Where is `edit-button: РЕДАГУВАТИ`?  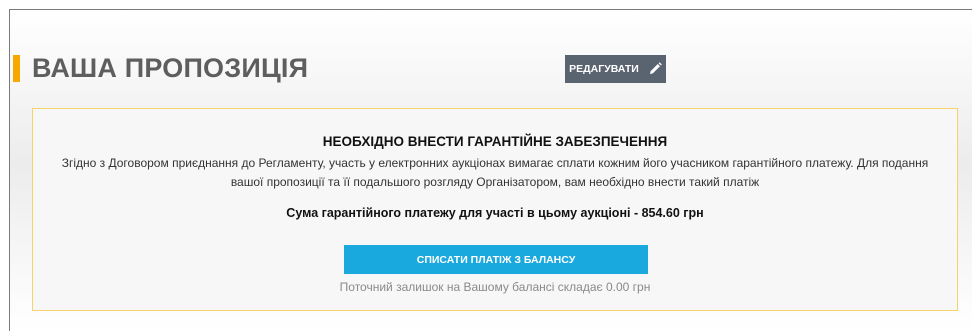
edit-button: РЕДАГУВАТИ is located at coordinates (615, 69).